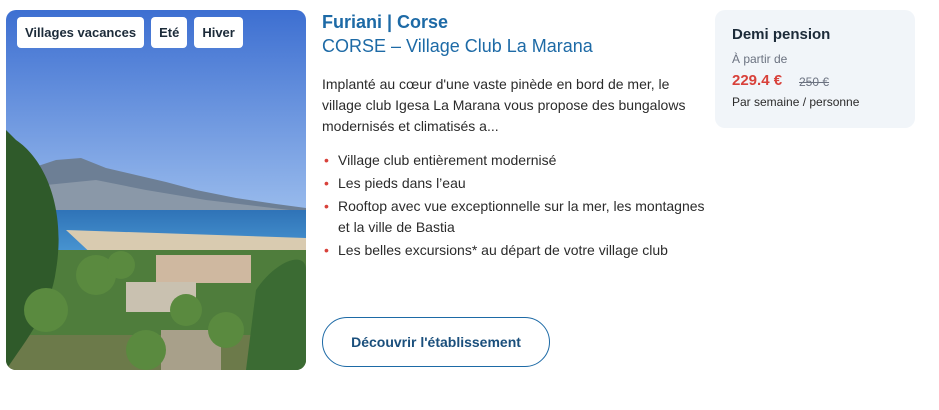  What do you see at coordinates (757, 80) in the screenshot?
I see `current-price: 229.4 €` at bounding box center [757, 80].